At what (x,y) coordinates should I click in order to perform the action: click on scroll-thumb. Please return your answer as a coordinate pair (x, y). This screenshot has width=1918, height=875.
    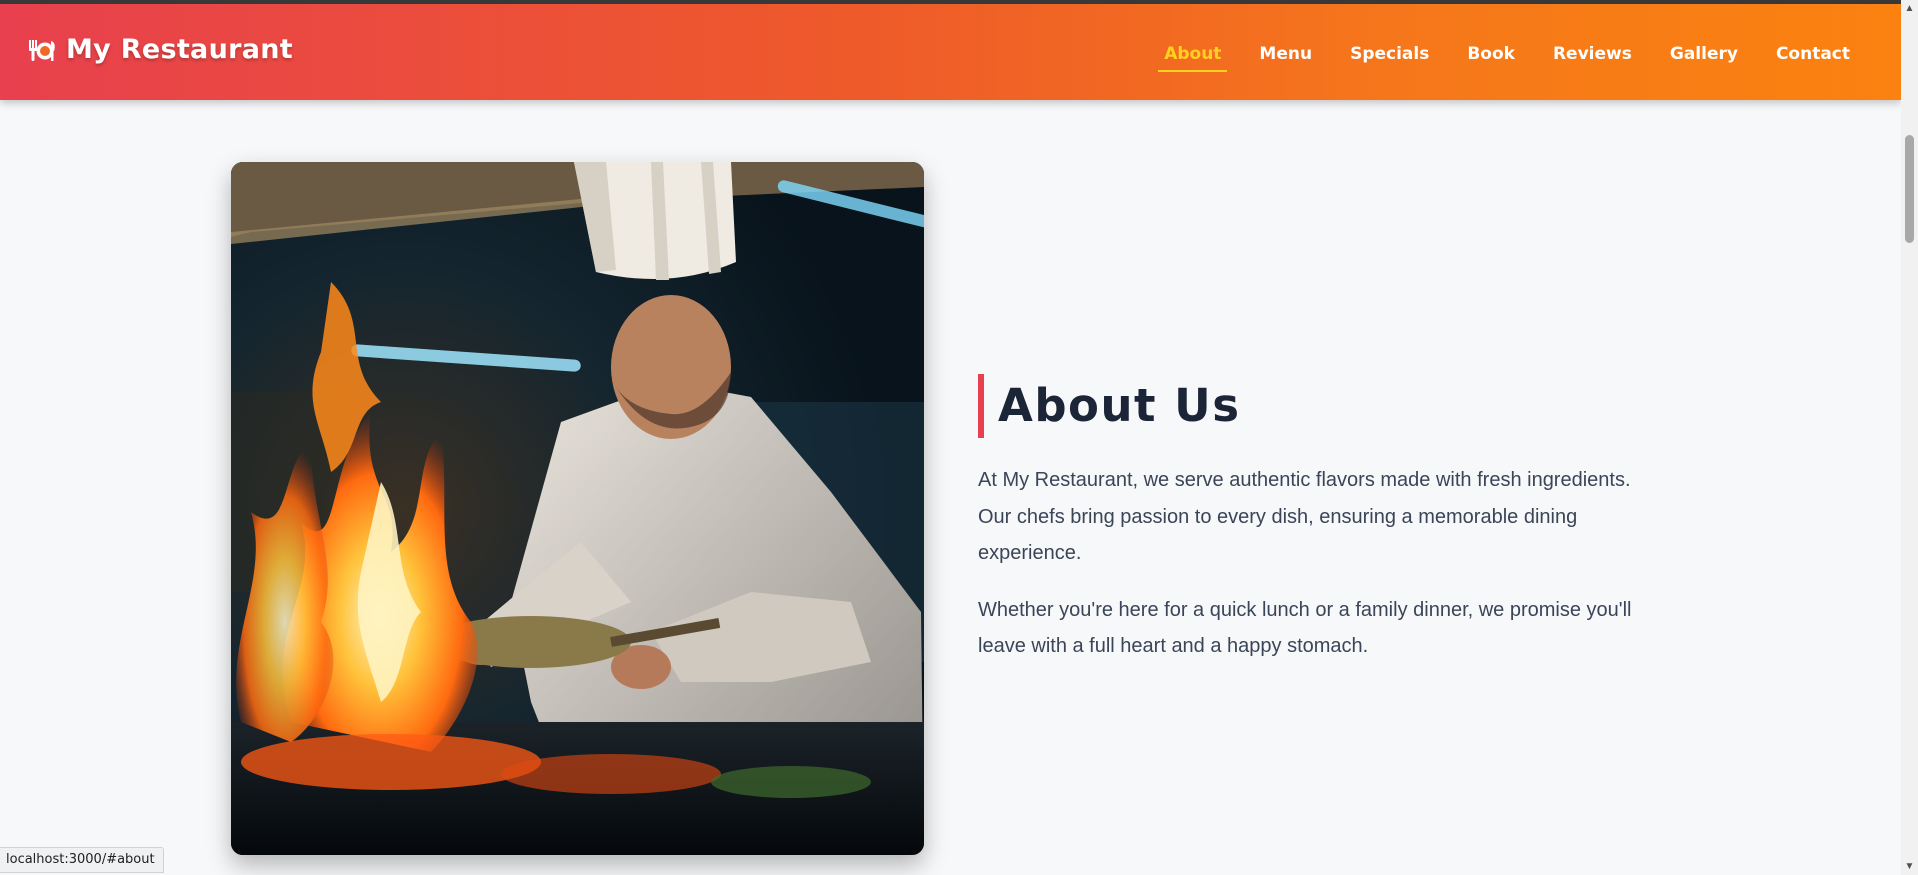
    Looking at the image, I should click on (1909, 189).